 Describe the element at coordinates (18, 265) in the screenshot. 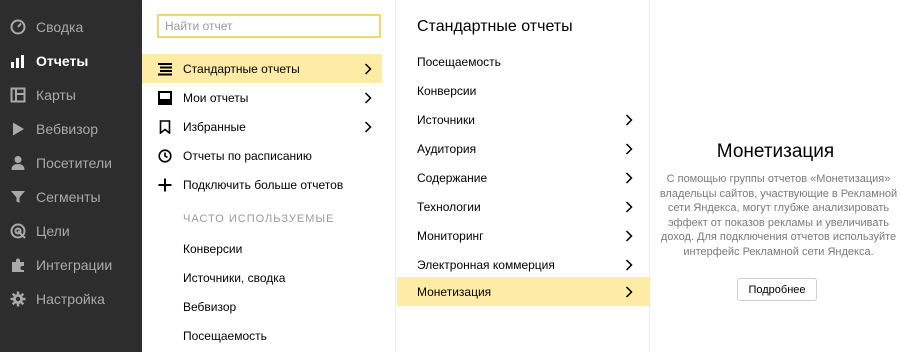

I see `puzzle-icon` at that location.